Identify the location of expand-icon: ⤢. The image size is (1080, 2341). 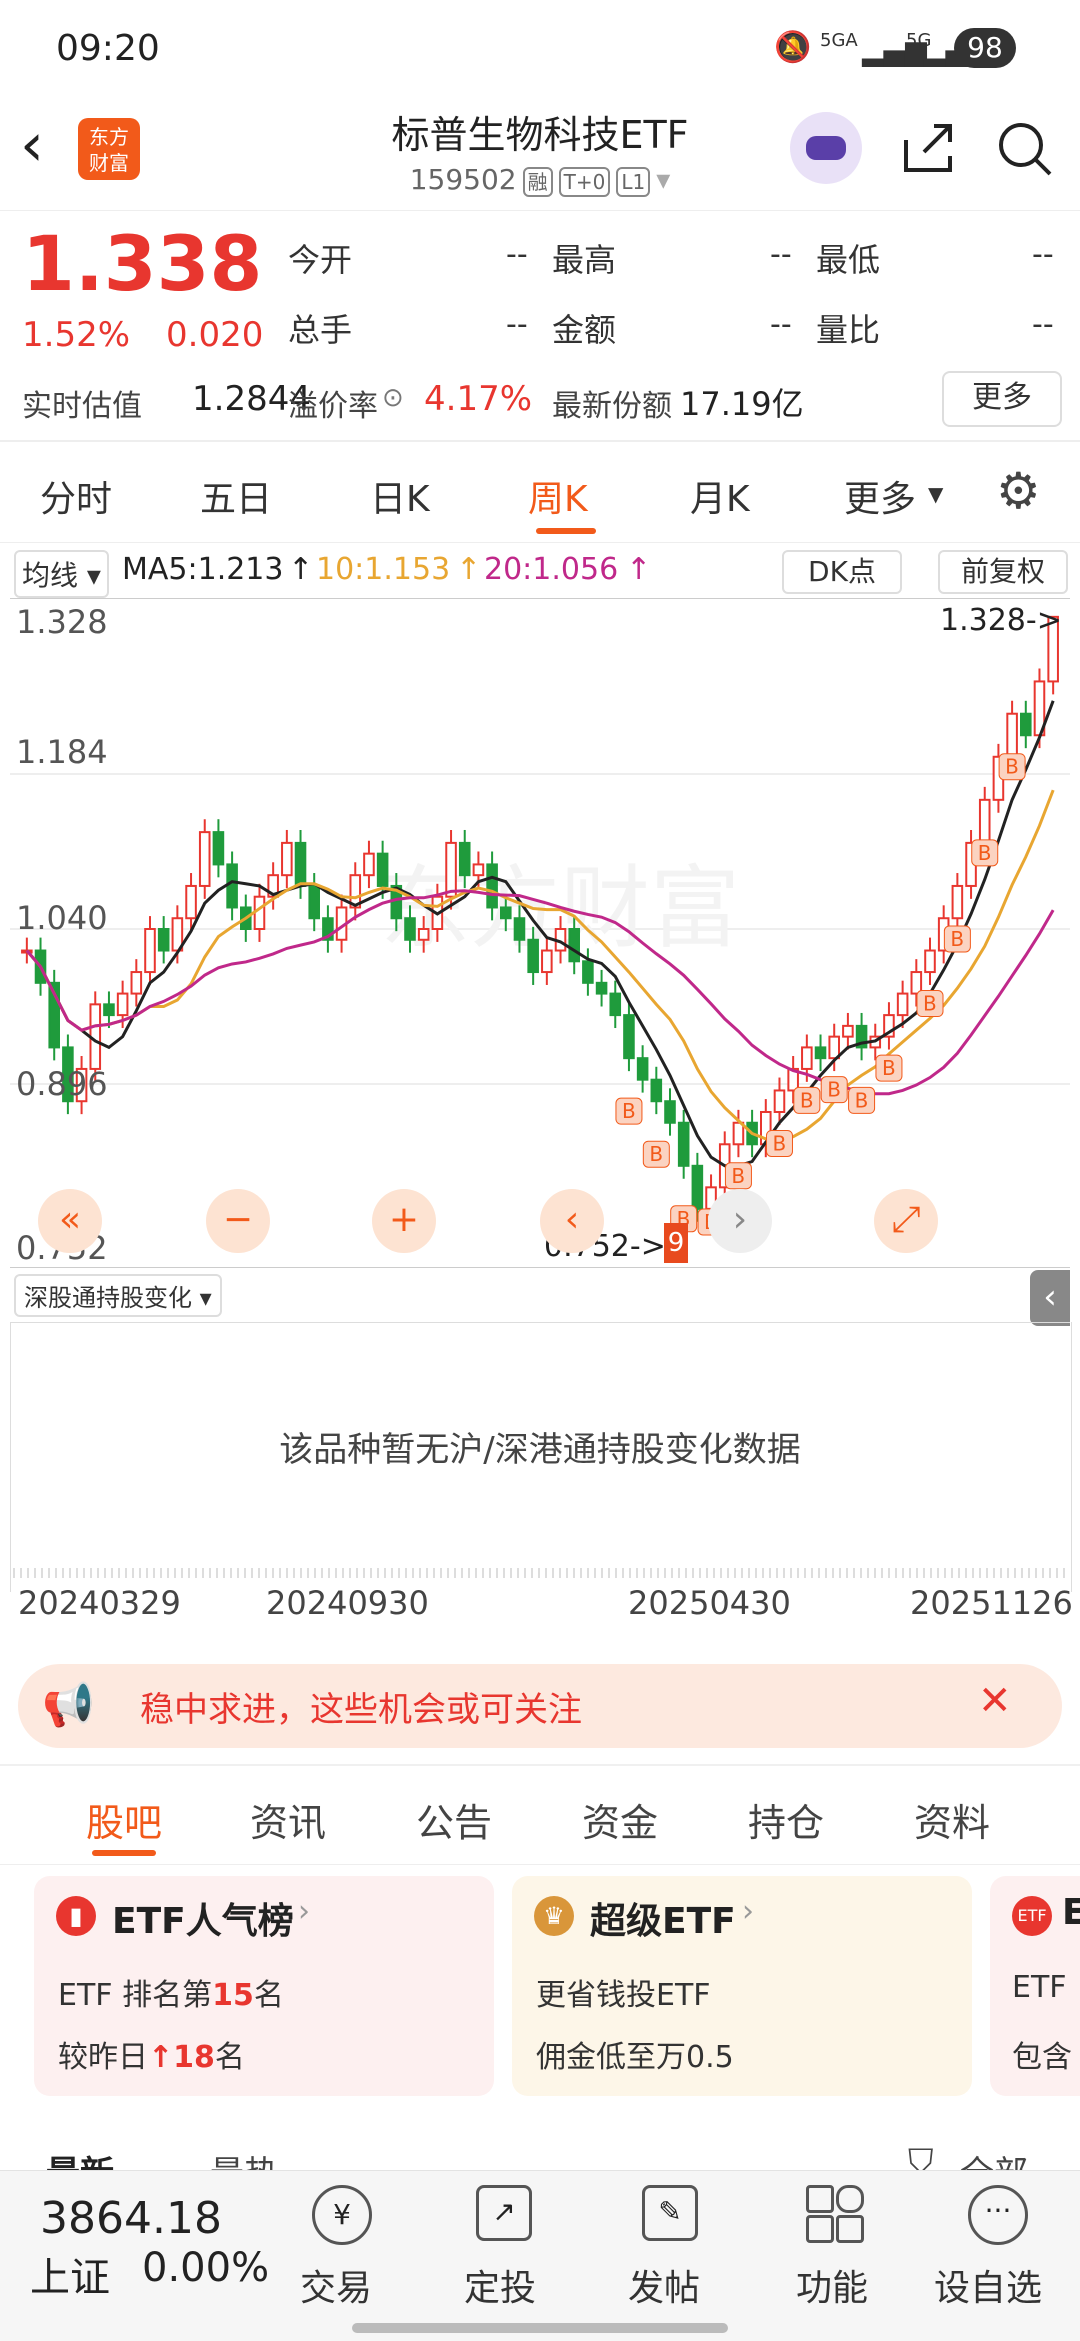
(906, 1221).